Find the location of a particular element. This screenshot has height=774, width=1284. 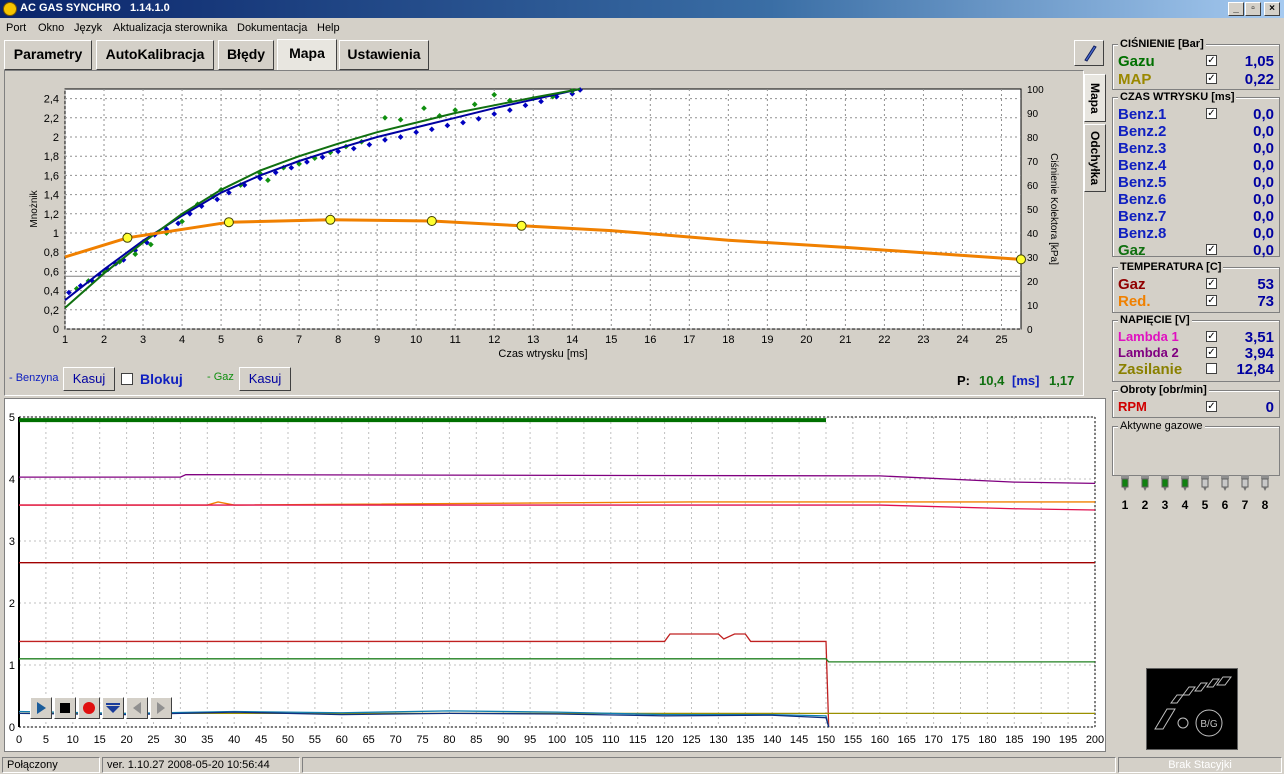

arrow-right-icon is located at coordinates (161, 708).